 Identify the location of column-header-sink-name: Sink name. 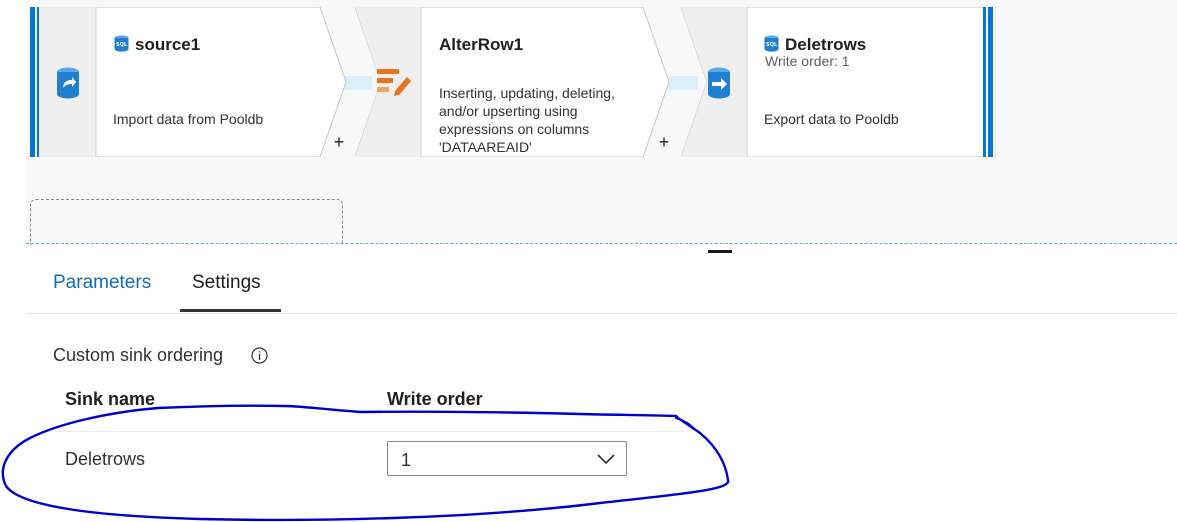
(110, 399).